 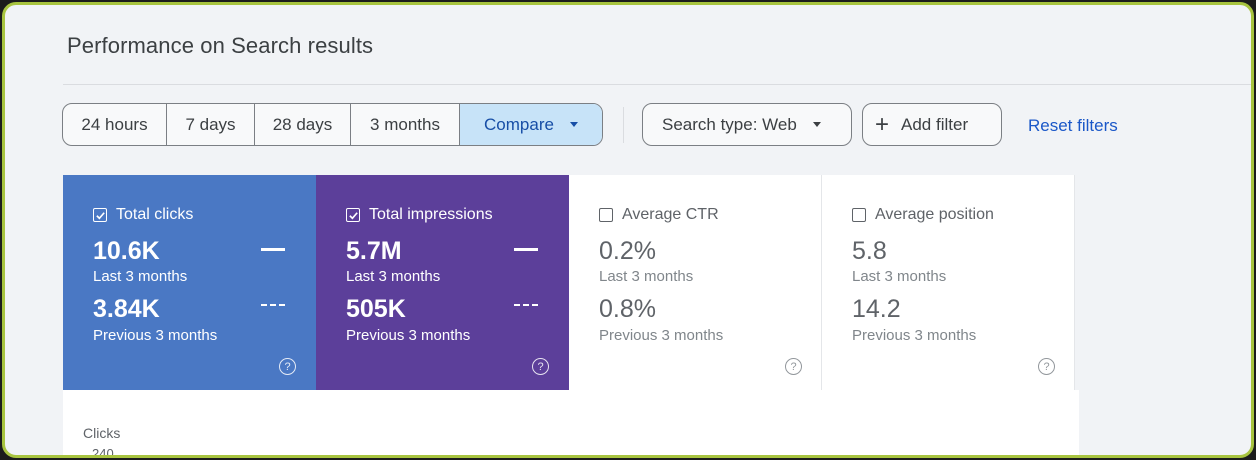 I want to click on date-range-selector: 24 hours 7 days 28 days 3 months Compare, so click(x=332, y=124).